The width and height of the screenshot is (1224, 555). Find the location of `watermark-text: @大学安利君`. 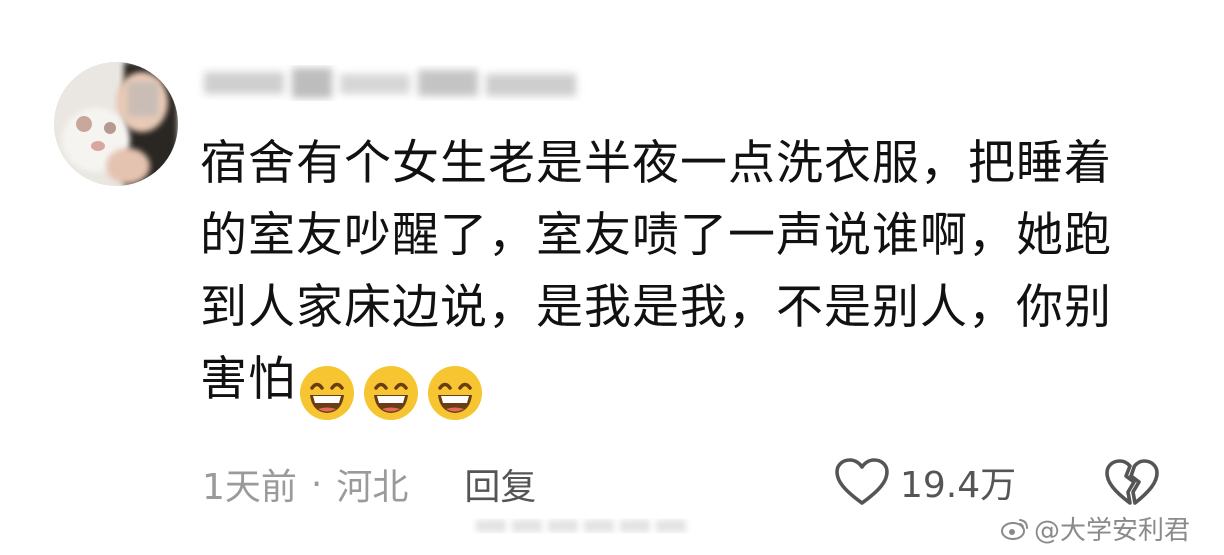

watermark-text: @大学安利君 is located at coordinates (1112, 531).